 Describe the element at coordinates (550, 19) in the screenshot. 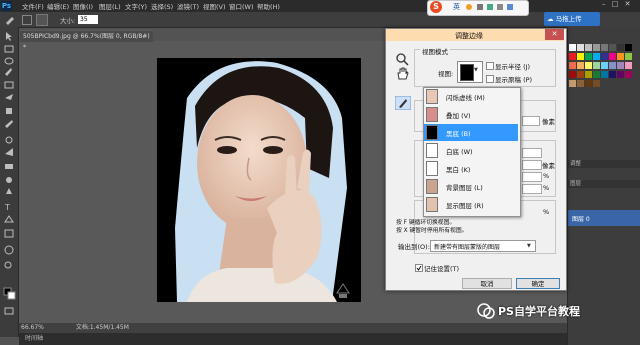

I see `cloud-icon: ☁` at that location.